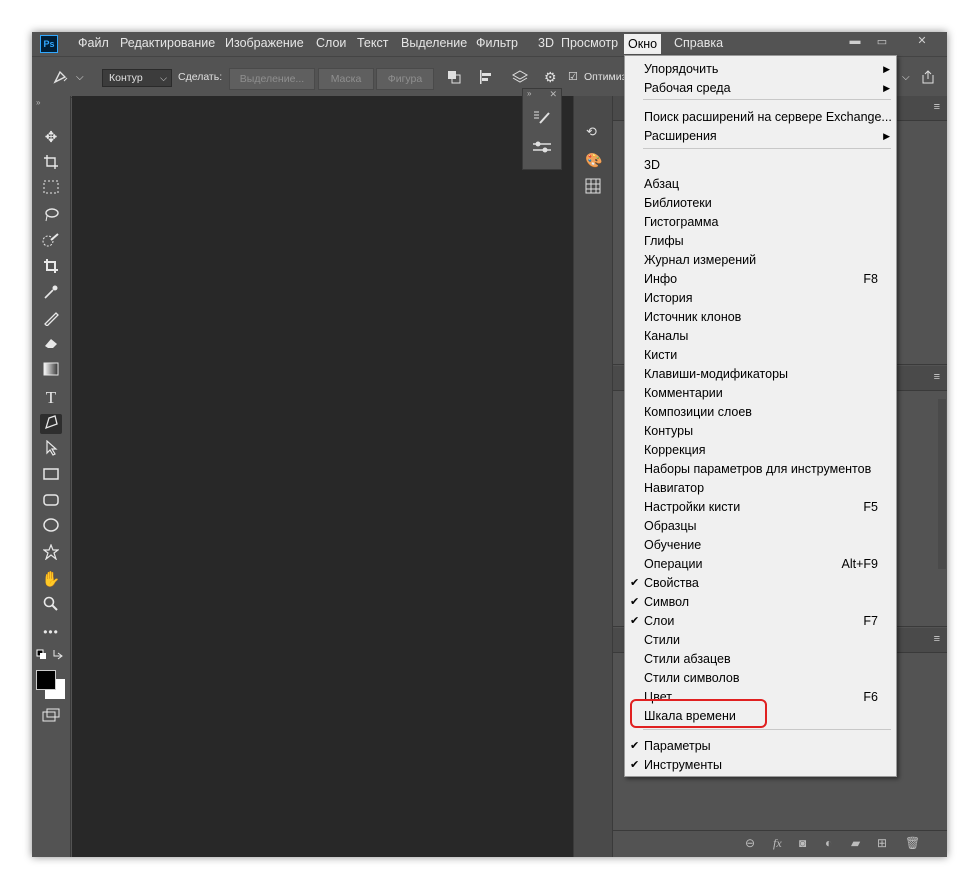 The width and height of the screenshot is (979, 890). What do you see at coordinates (51, 424) in the screenshot?
I see `pen-icon` at bounding box center [51, 424].